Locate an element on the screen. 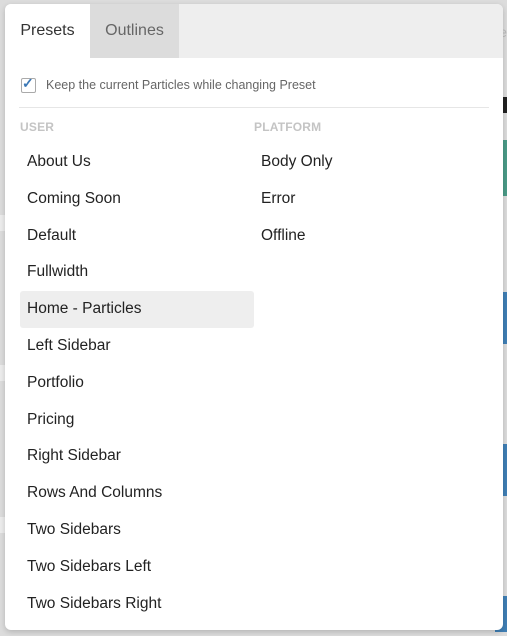 Image resolution: width=507 pixels, height=636 pixels. preset-item: Portfolio is located at coordinates (137, 383).